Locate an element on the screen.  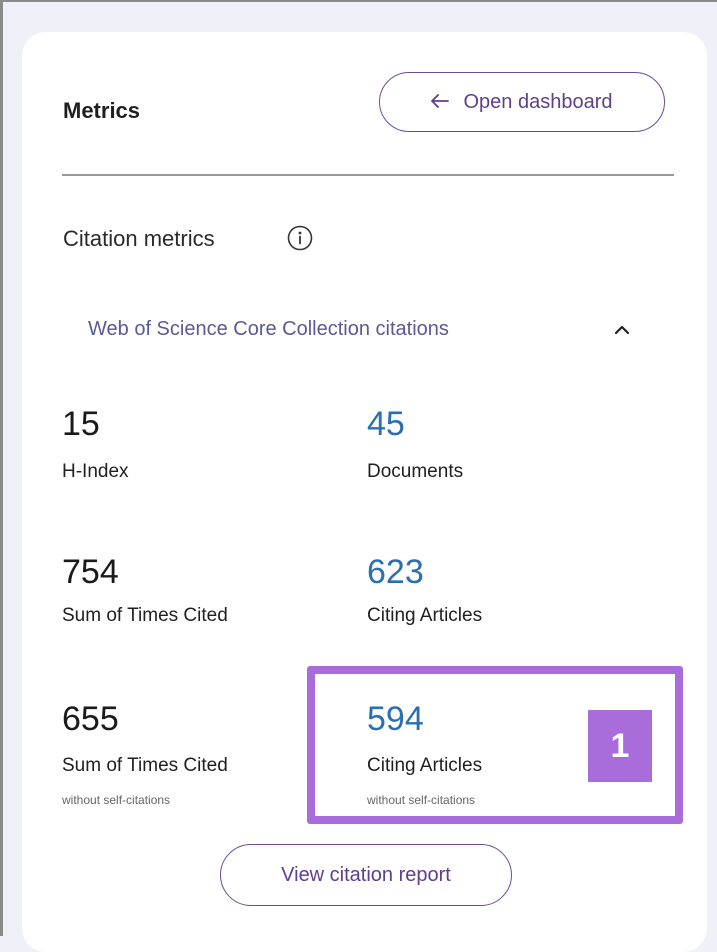
times-cited-no-self-value: 655 is located at coordinates (90, 719).